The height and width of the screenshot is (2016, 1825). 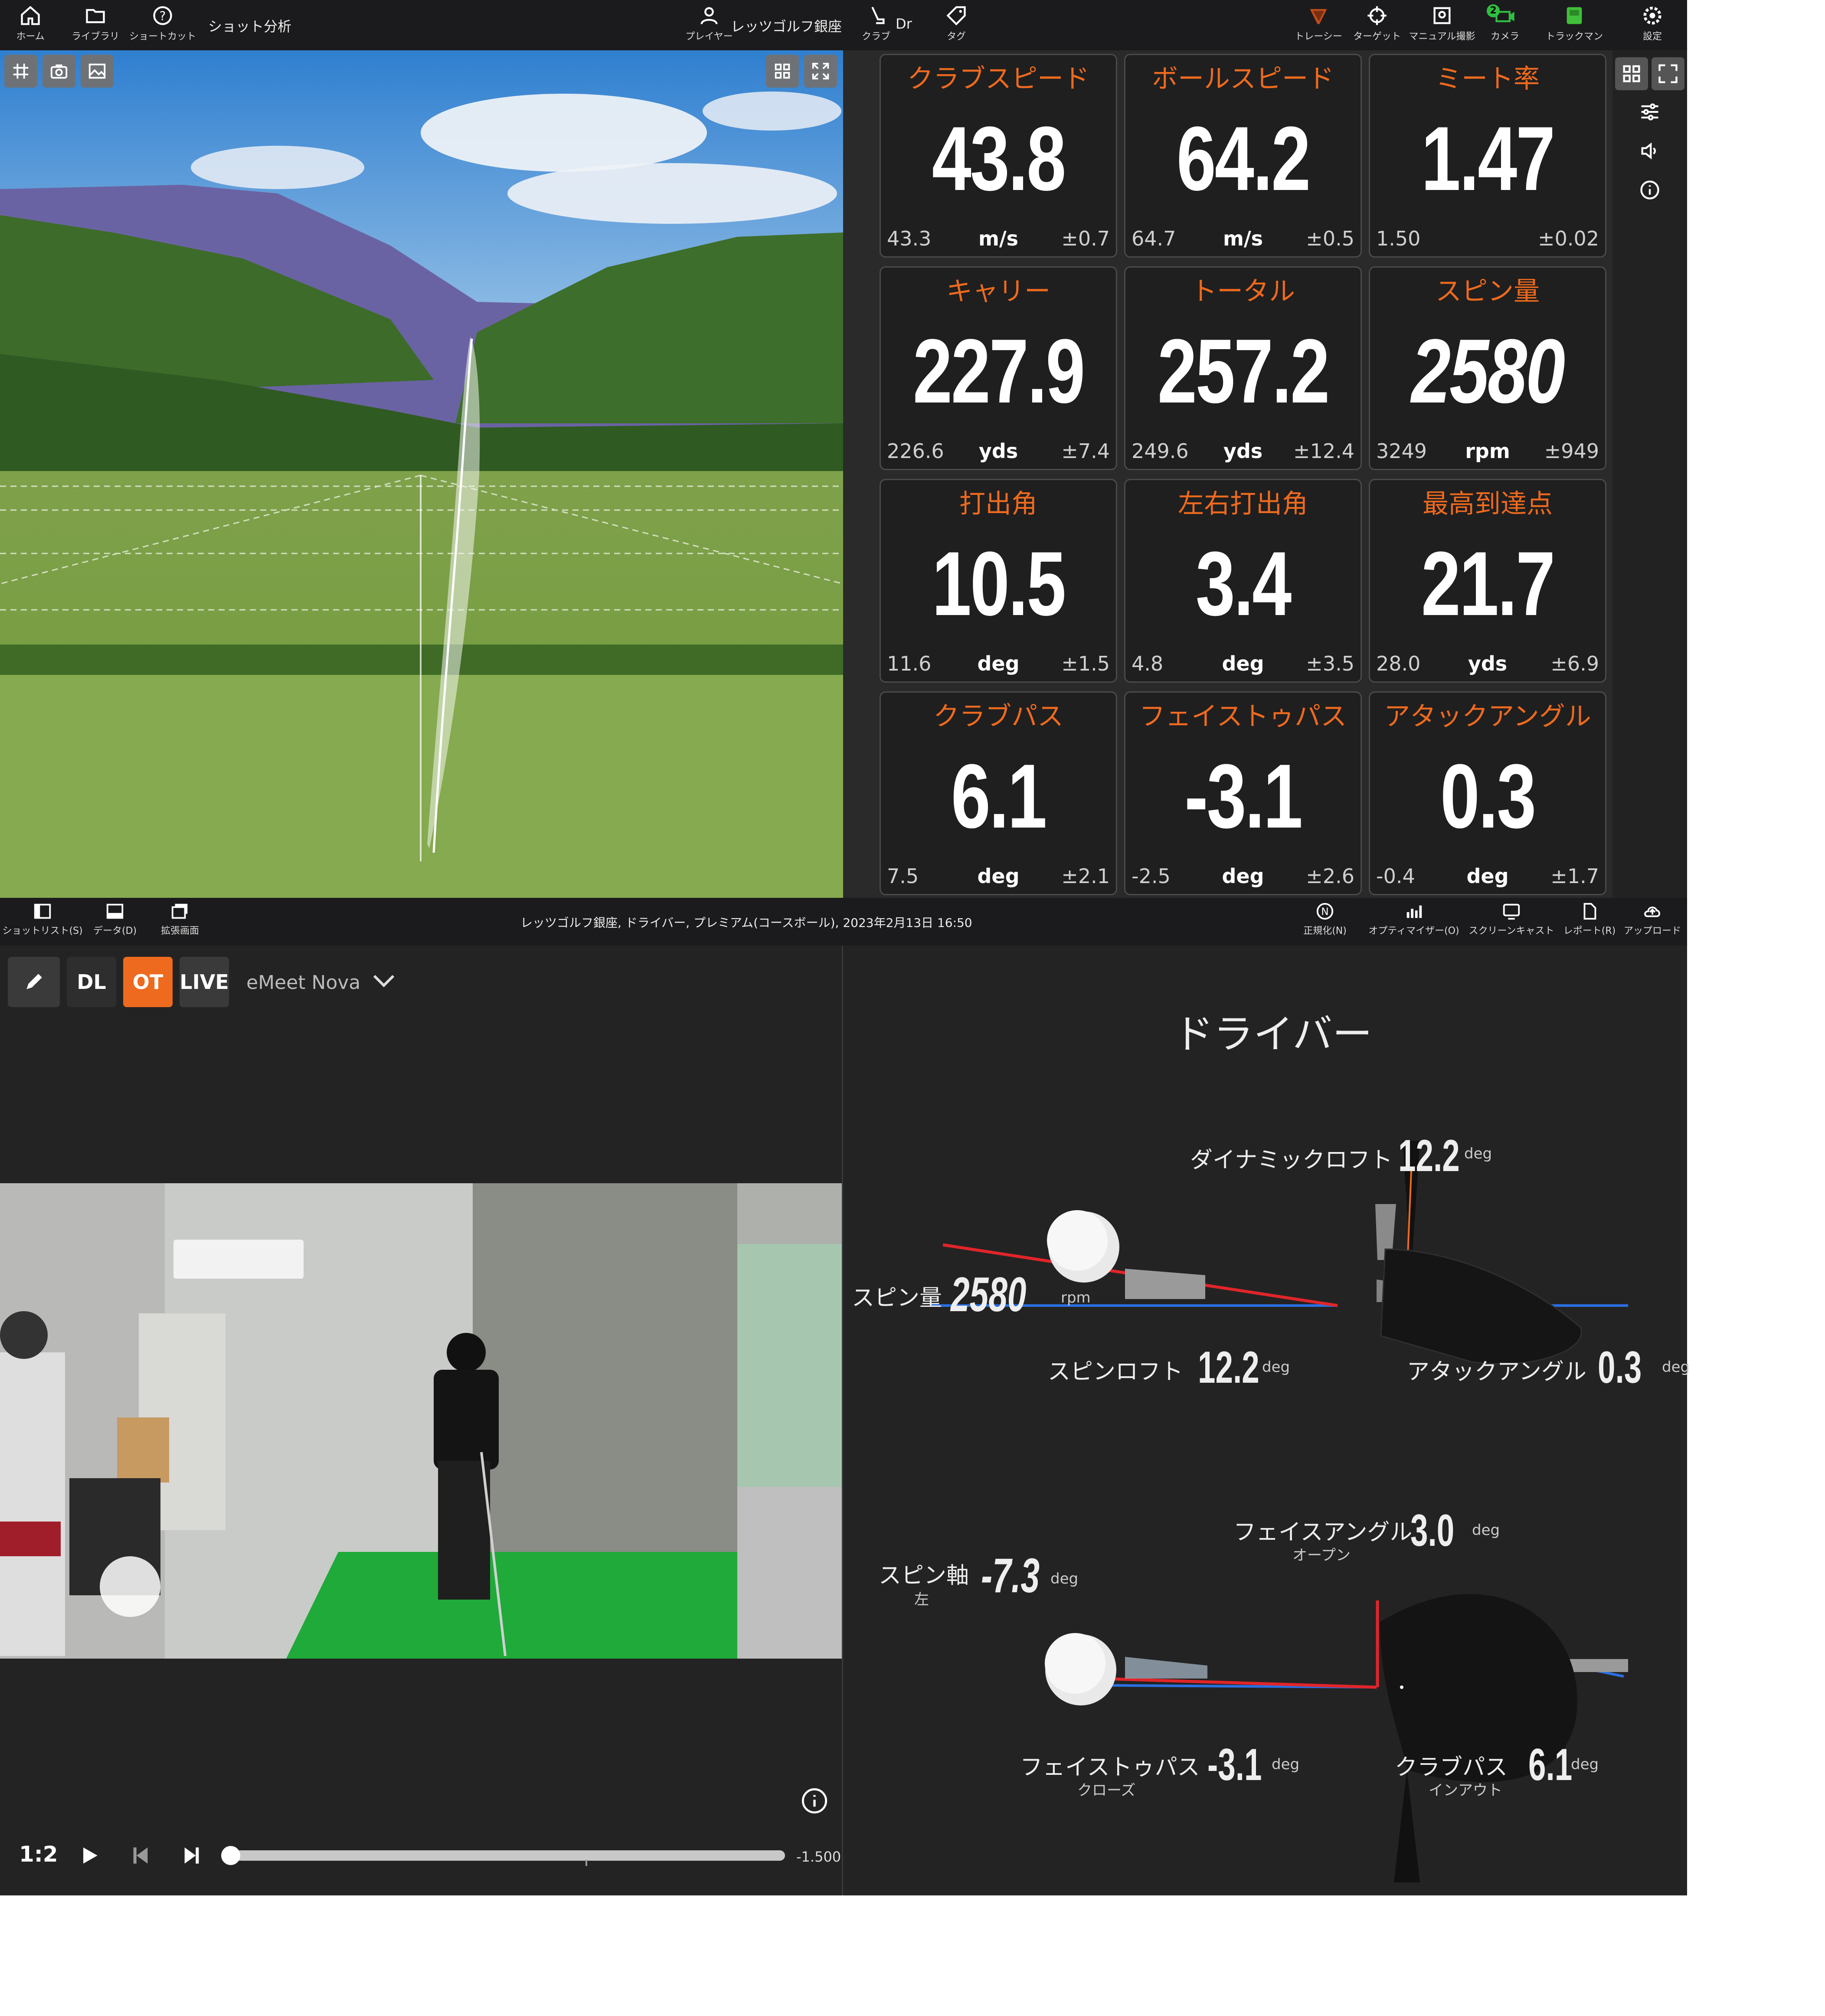 I want to click on metric-value: -3.1, so click(x=1243, y=796).